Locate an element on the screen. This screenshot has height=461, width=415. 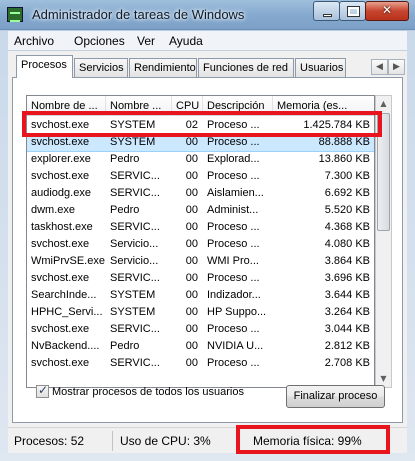
status-cpu: Uso de CPU: 3% is located at coordinates (165, 441).